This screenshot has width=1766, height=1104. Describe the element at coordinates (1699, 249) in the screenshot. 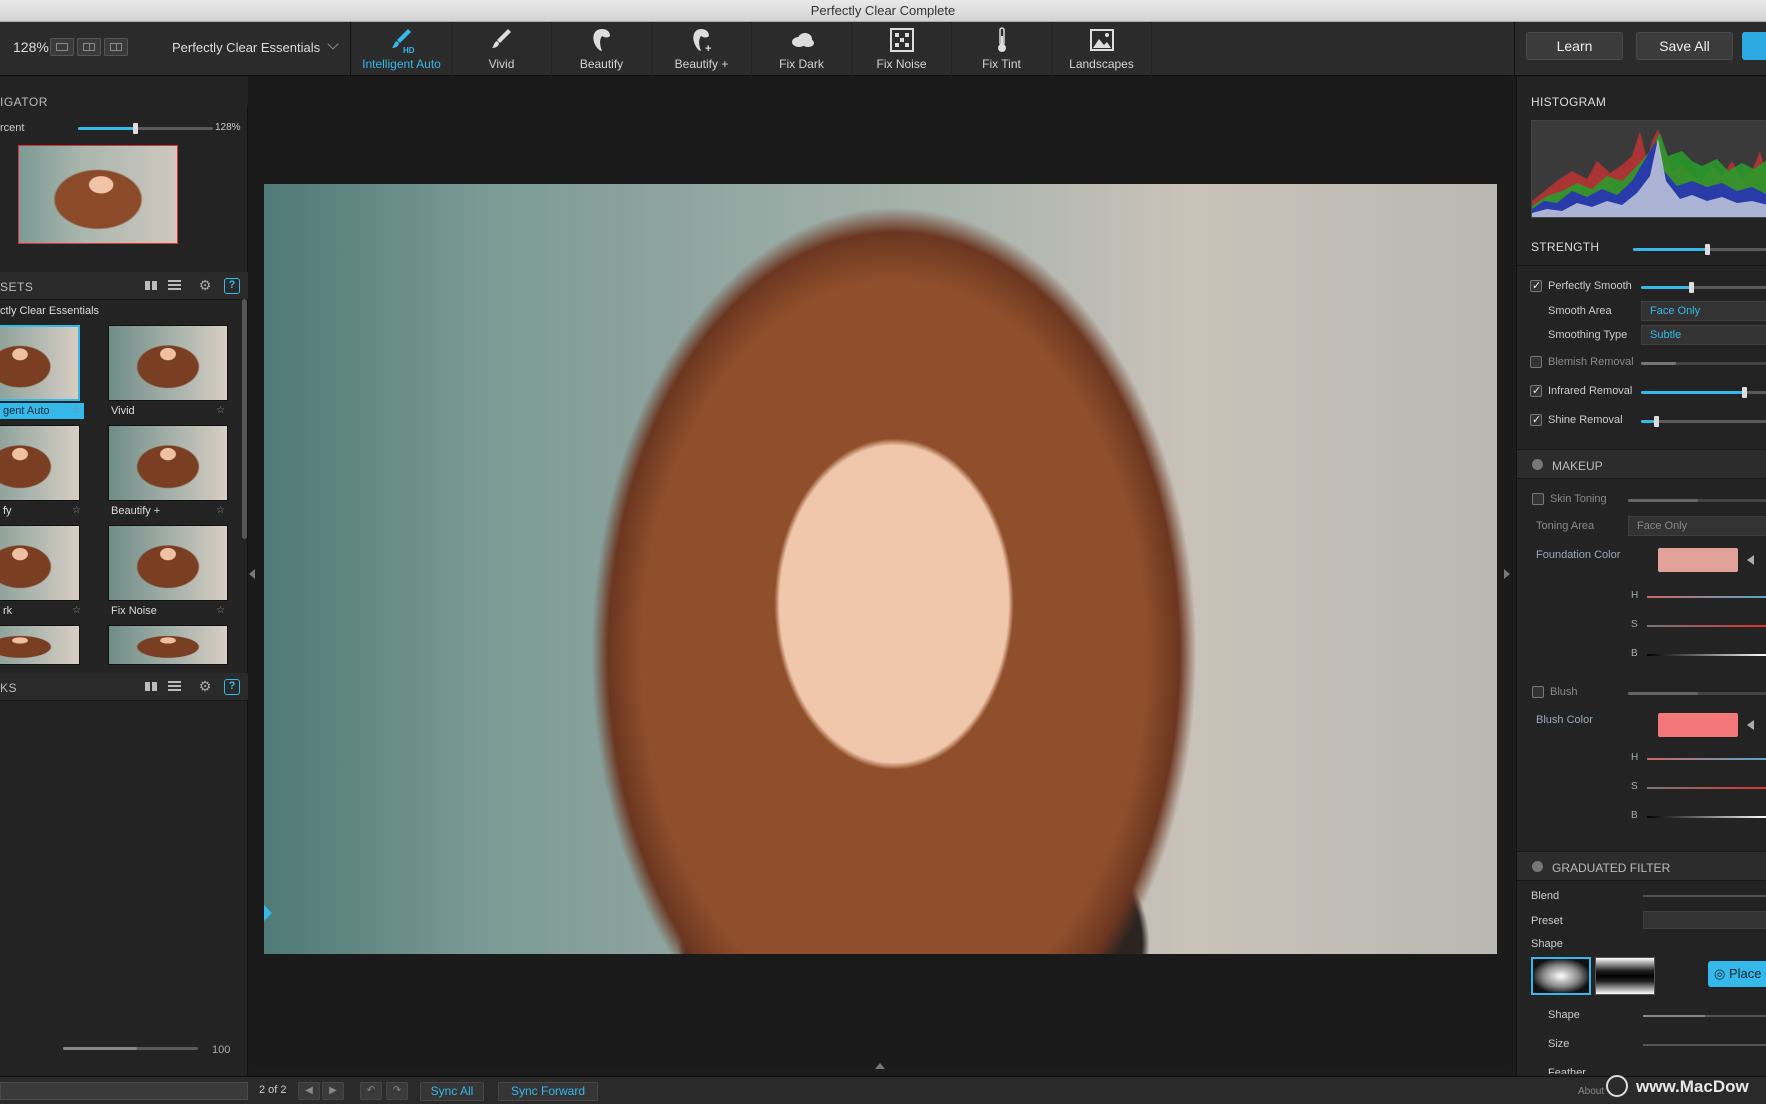

I see `strength-slider` at that location.